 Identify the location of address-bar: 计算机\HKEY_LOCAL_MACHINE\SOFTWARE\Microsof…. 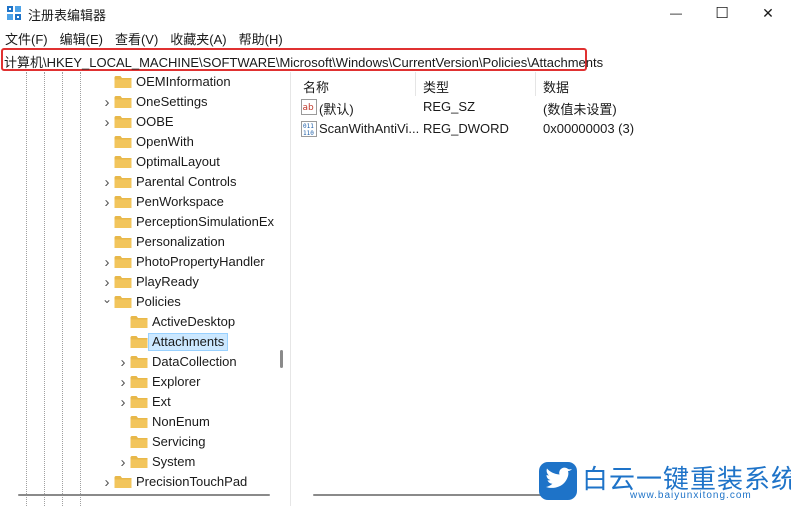
(395, 60).